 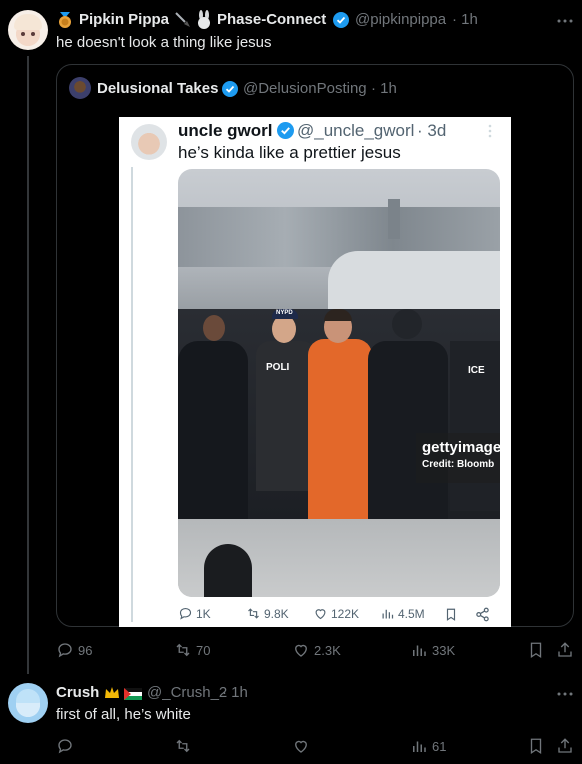 I want to click on embedded-repost: 9.8K, so click(x=267, y=613).